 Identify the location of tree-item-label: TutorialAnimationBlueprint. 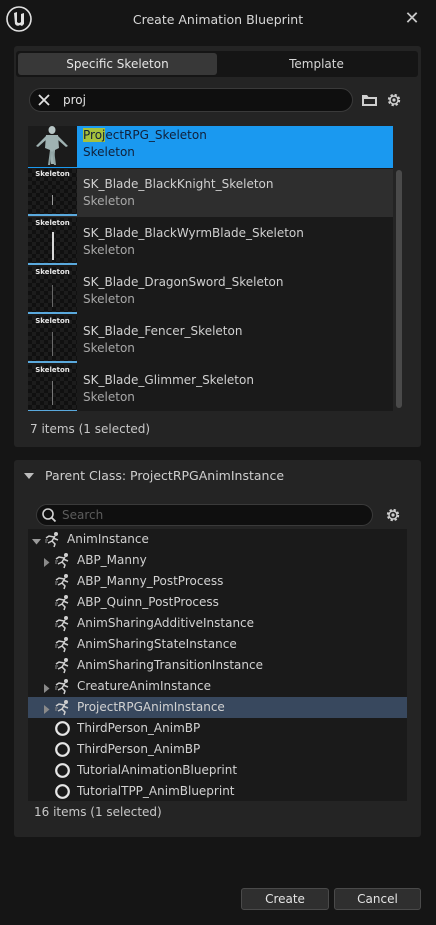
(157, 770).